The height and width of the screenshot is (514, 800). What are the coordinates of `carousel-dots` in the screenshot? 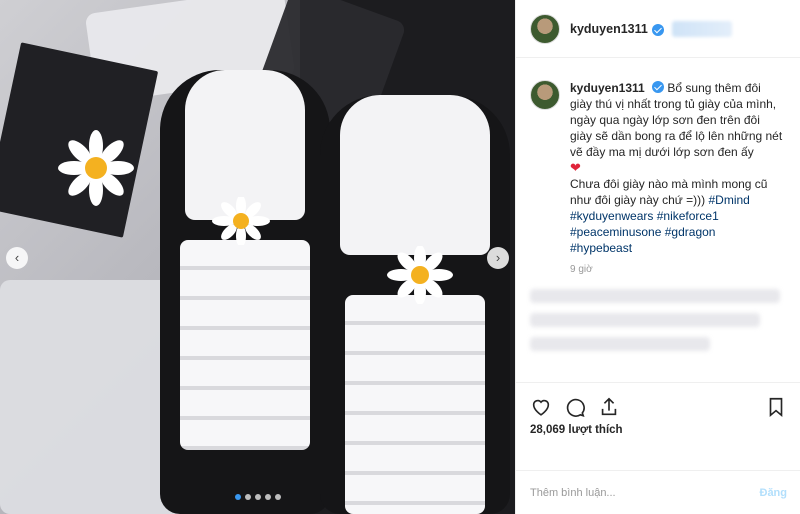 It's located at (257, 497).